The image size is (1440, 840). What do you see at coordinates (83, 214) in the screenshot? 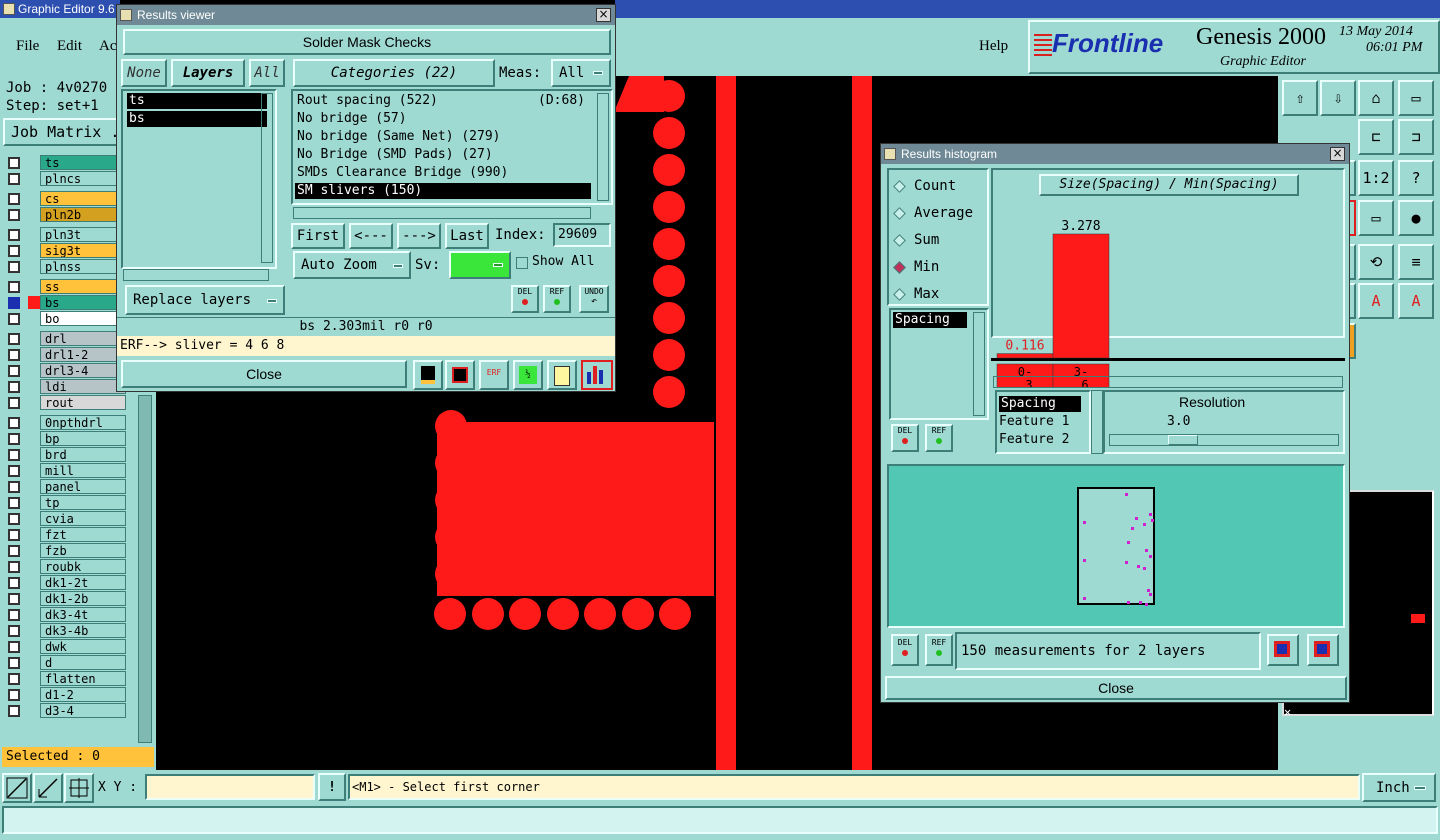
I see `layer-name: pln2b` at bounding box center [83, 214].